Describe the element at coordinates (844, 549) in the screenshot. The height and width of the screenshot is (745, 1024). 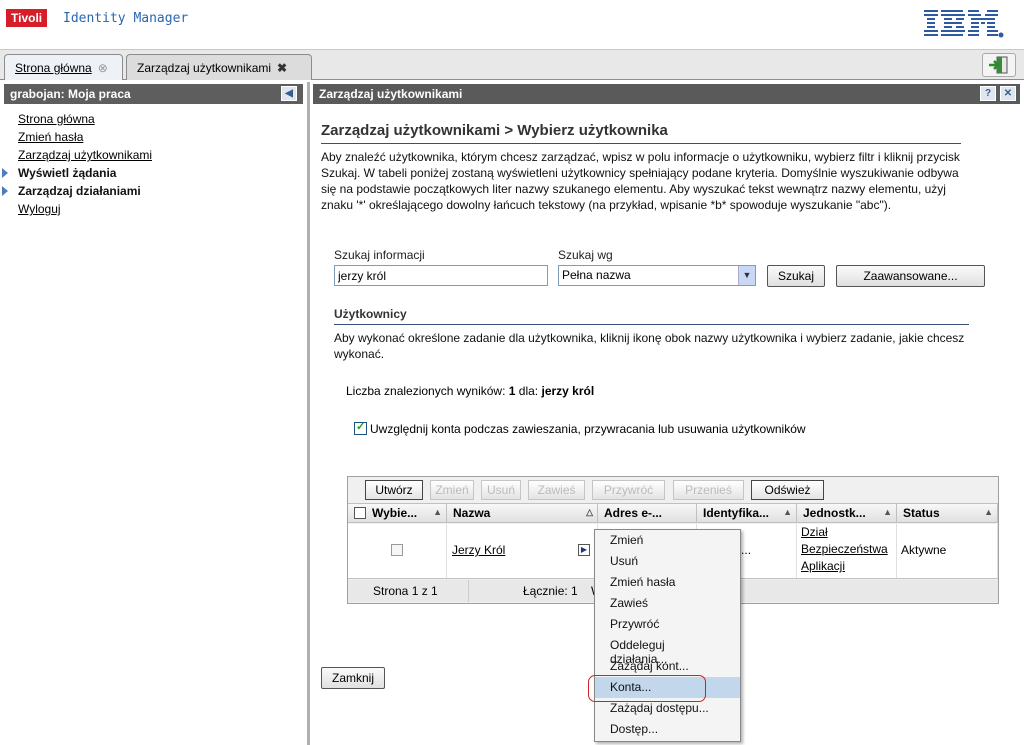
I see `unit-link: Dział Bezpieczeństwa Aplikacji` at that location.